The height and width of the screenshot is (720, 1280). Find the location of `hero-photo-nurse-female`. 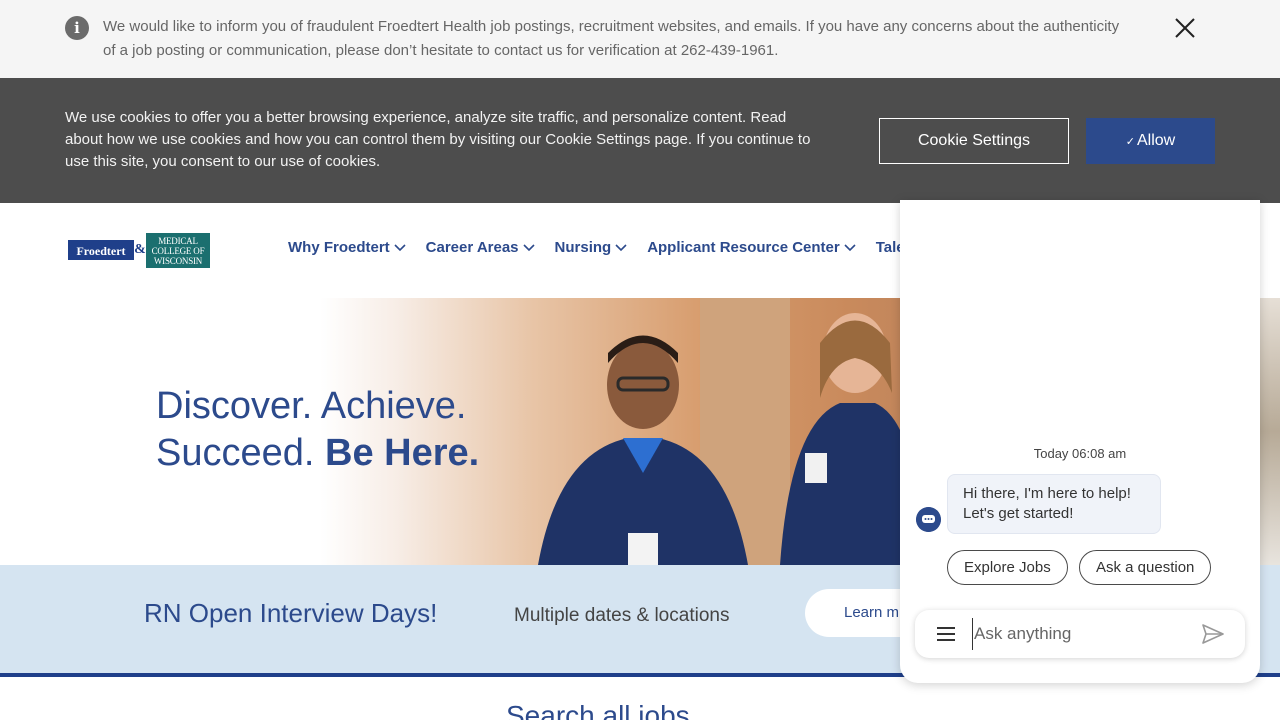

hero-photo-nurse-female is located at coordinates (850, 439).